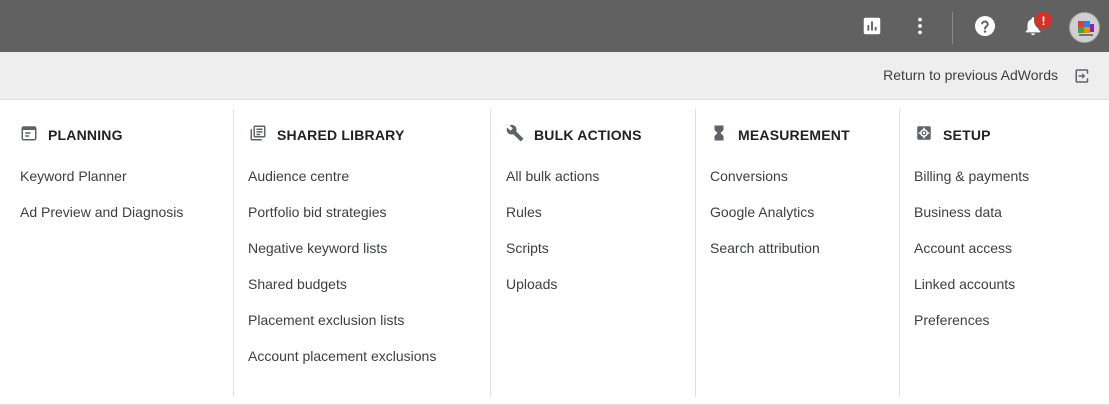 This screenshot has height=406, width=1109. Describe the element at coordinates (971, 184) in the screenshot. I see `menu-item-billing-payments: Billing & payments` at that location.